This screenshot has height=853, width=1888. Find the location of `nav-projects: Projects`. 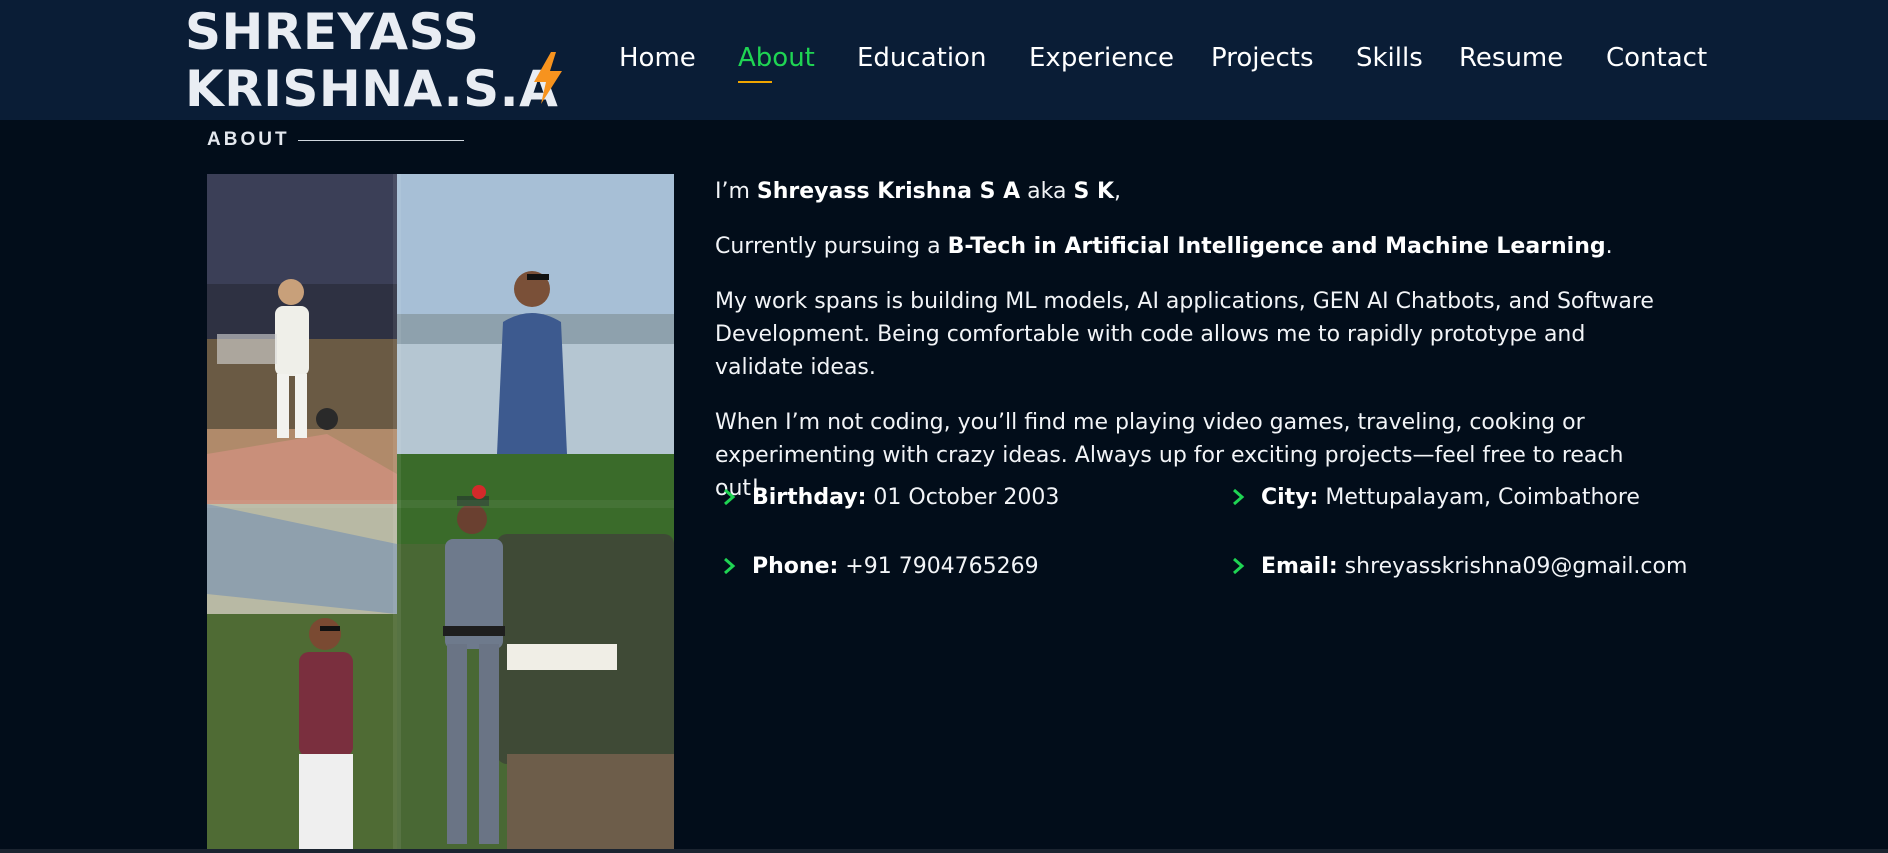

nav-projects: Projects is located at coordinates (1262, 58).